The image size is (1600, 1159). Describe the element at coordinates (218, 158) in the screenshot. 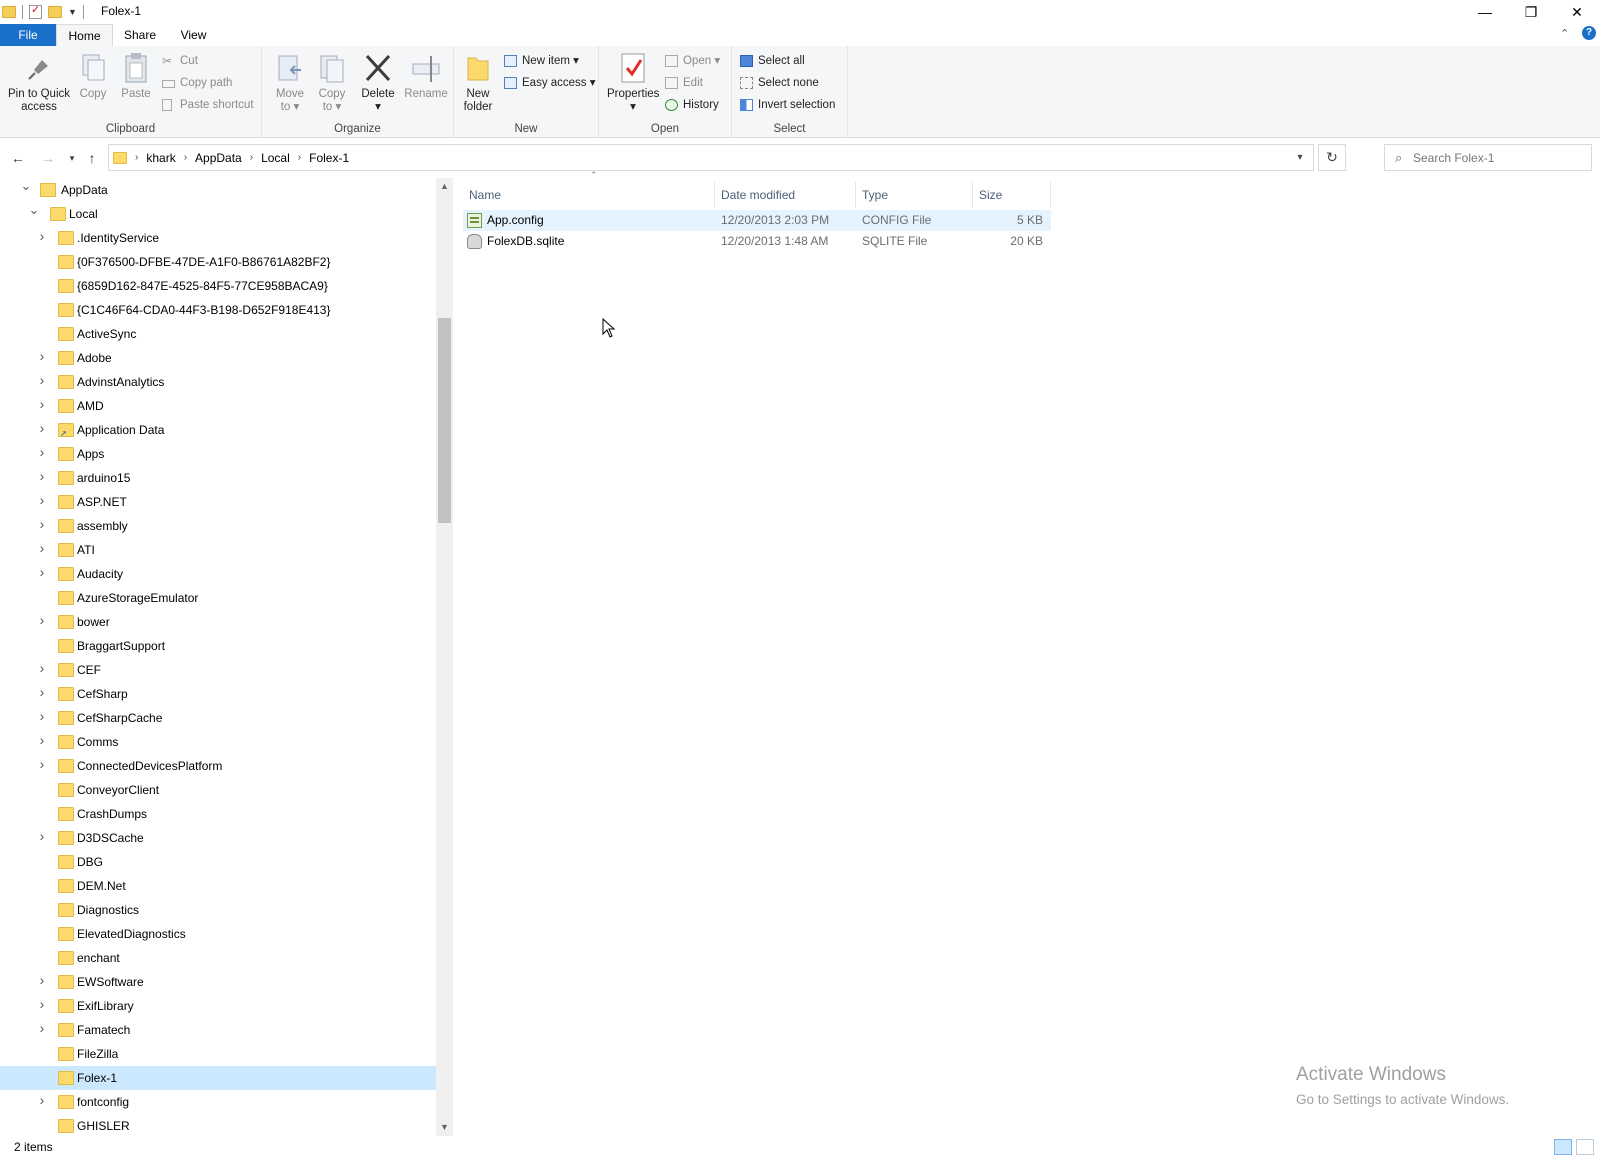

I see `breadcrumb-appdata: AppData` at that location.